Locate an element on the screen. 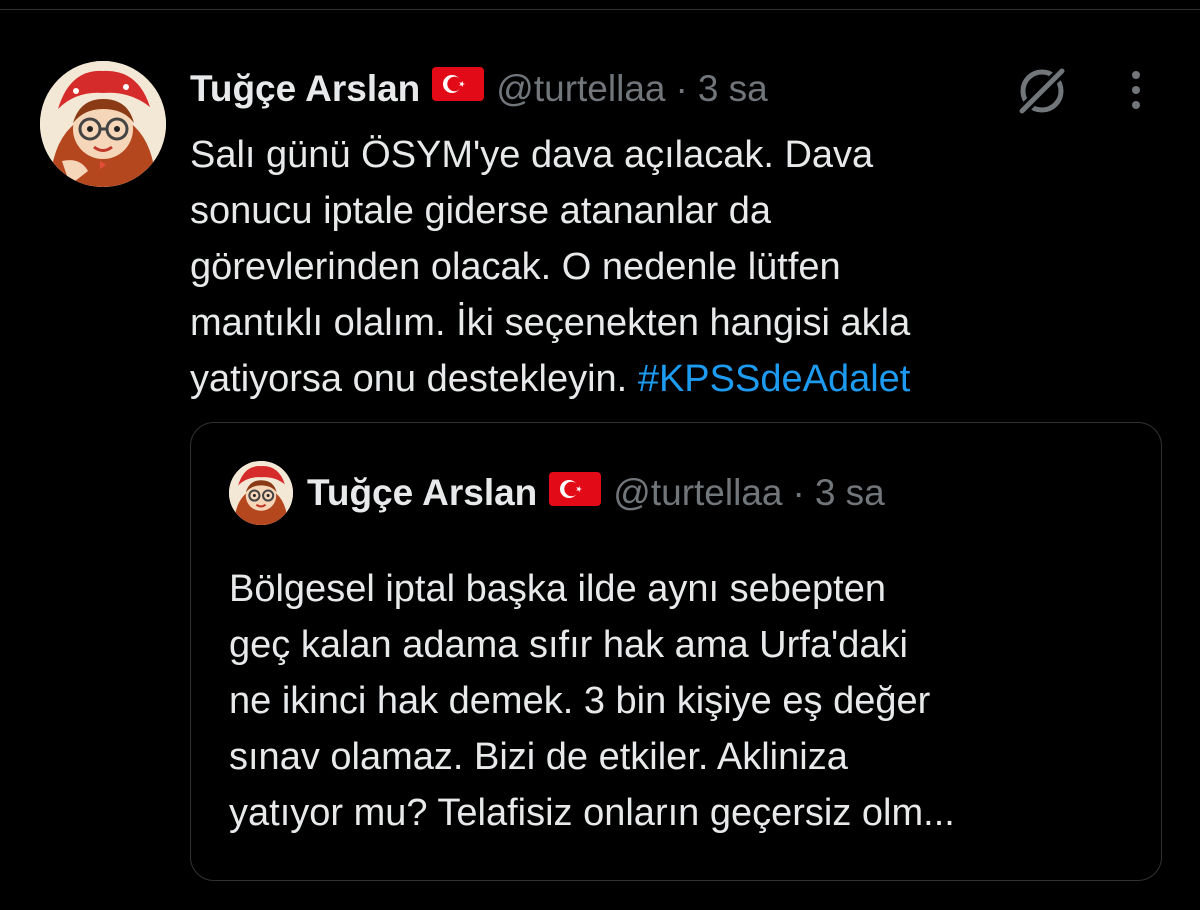  more-vertical-icon is located at coordinates (1136, 90).